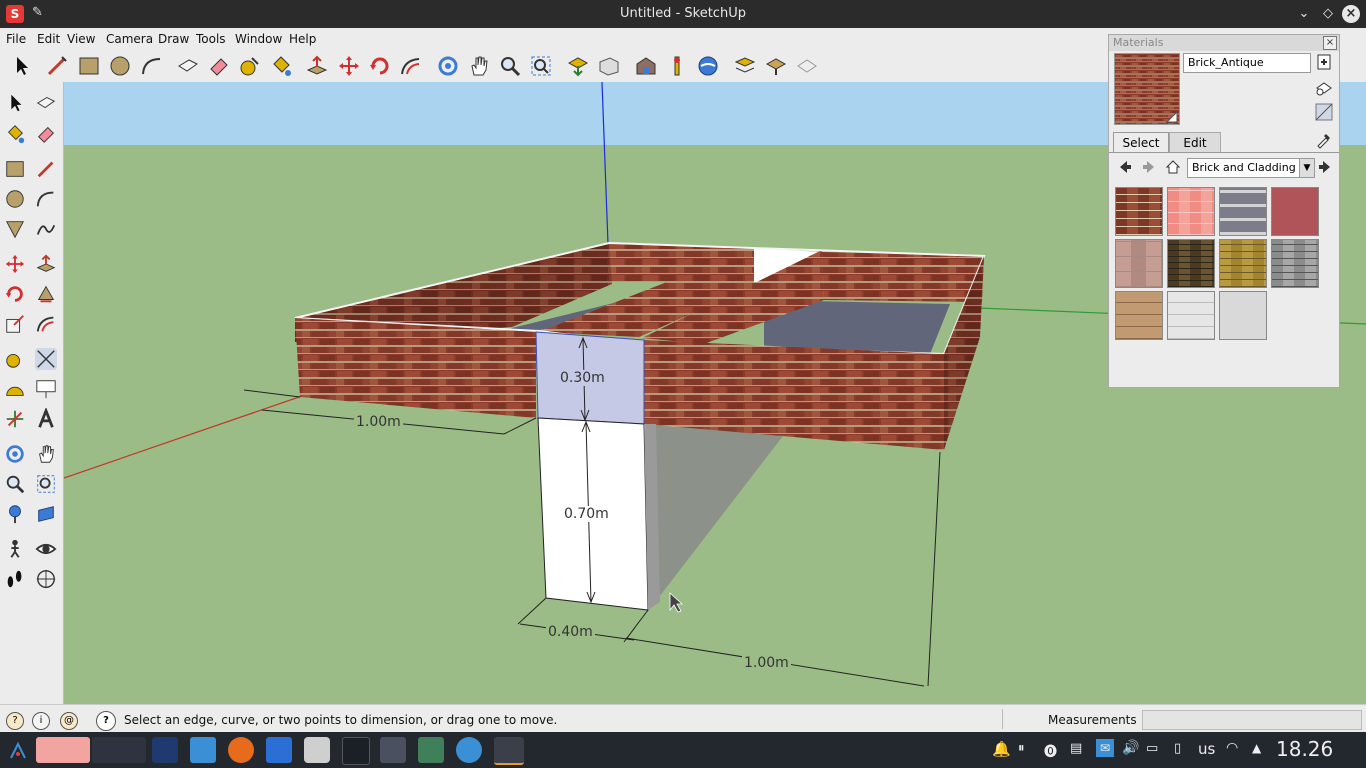 The height and width of the screenshot is (768, 1366). I want to click on create-material-icon, so click(1324, 88).